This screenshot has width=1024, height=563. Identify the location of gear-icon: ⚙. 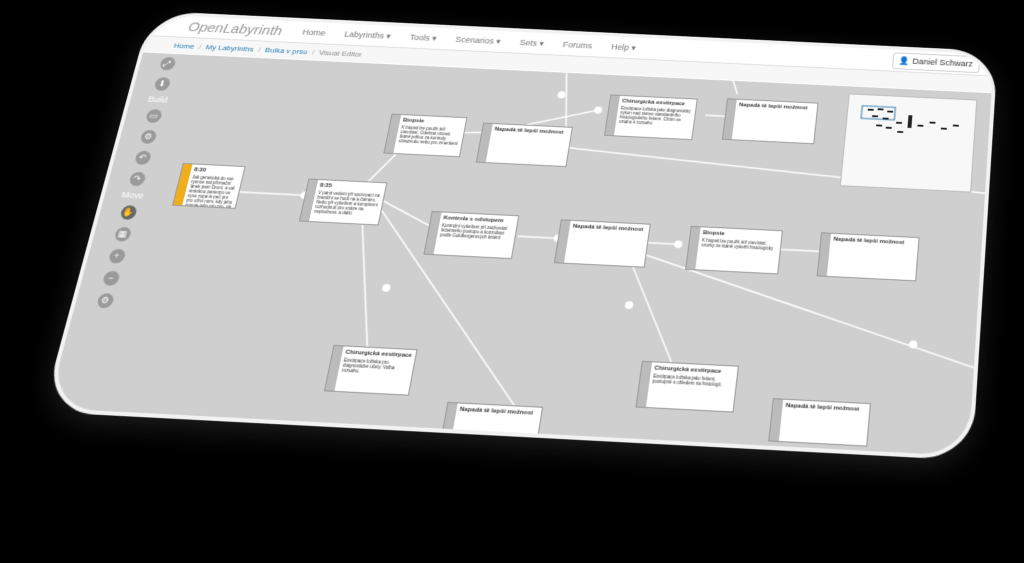
(104, 300).